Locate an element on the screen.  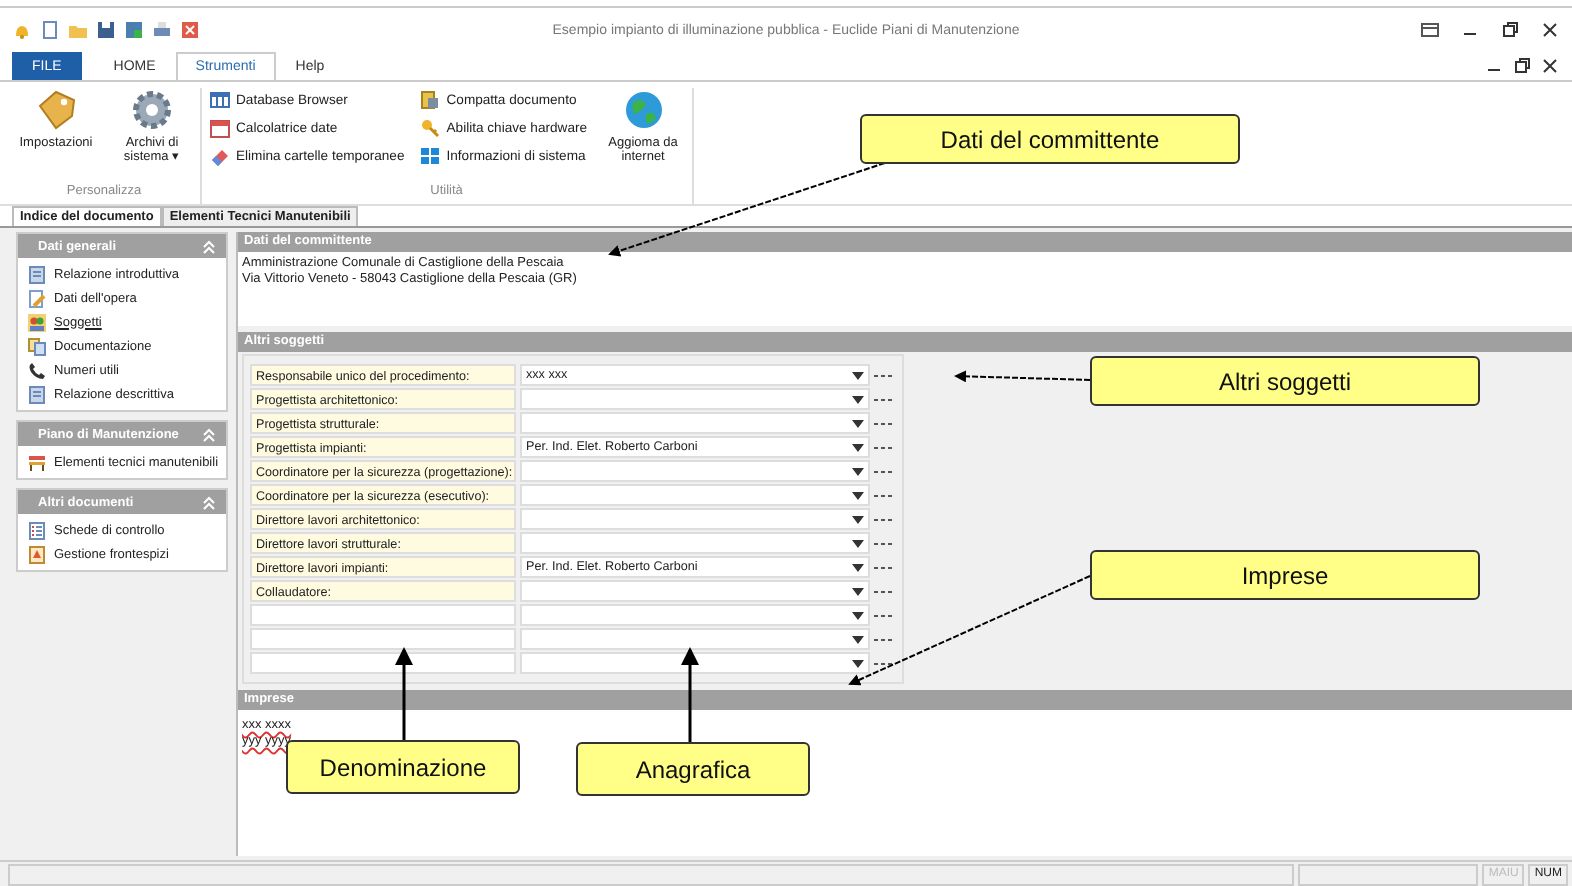
globe-icon is located at coordinates (643, 110).